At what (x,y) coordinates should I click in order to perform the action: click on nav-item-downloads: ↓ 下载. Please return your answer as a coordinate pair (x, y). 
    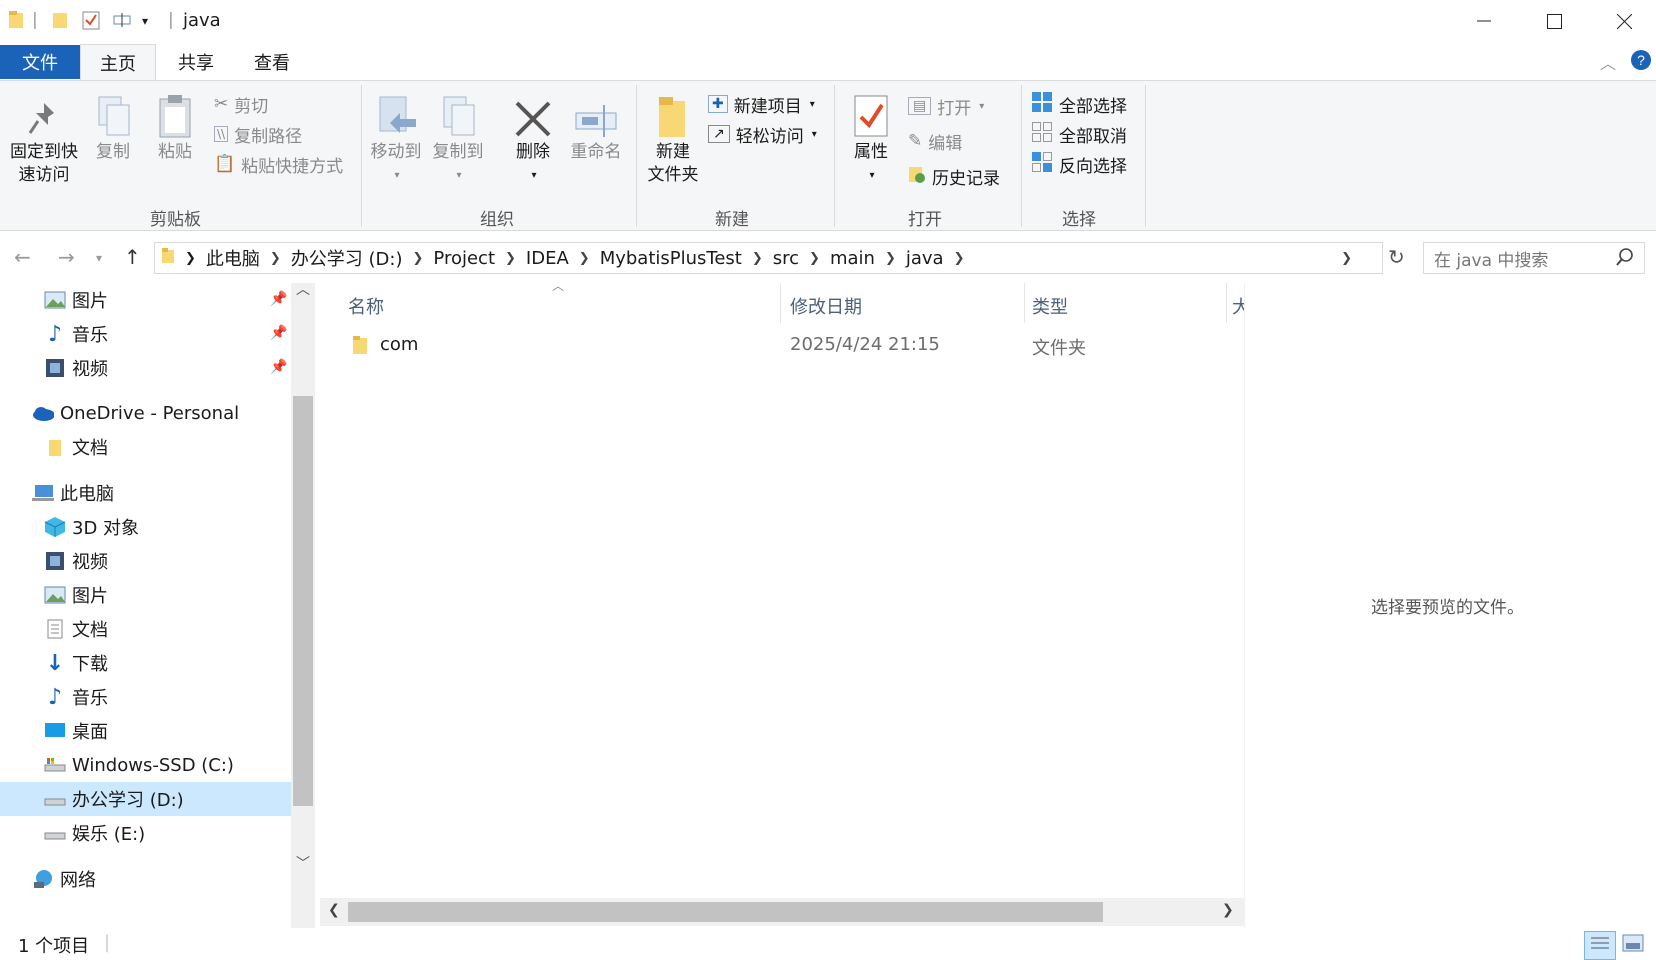
    Looking at the image, I should click on (76, 663).